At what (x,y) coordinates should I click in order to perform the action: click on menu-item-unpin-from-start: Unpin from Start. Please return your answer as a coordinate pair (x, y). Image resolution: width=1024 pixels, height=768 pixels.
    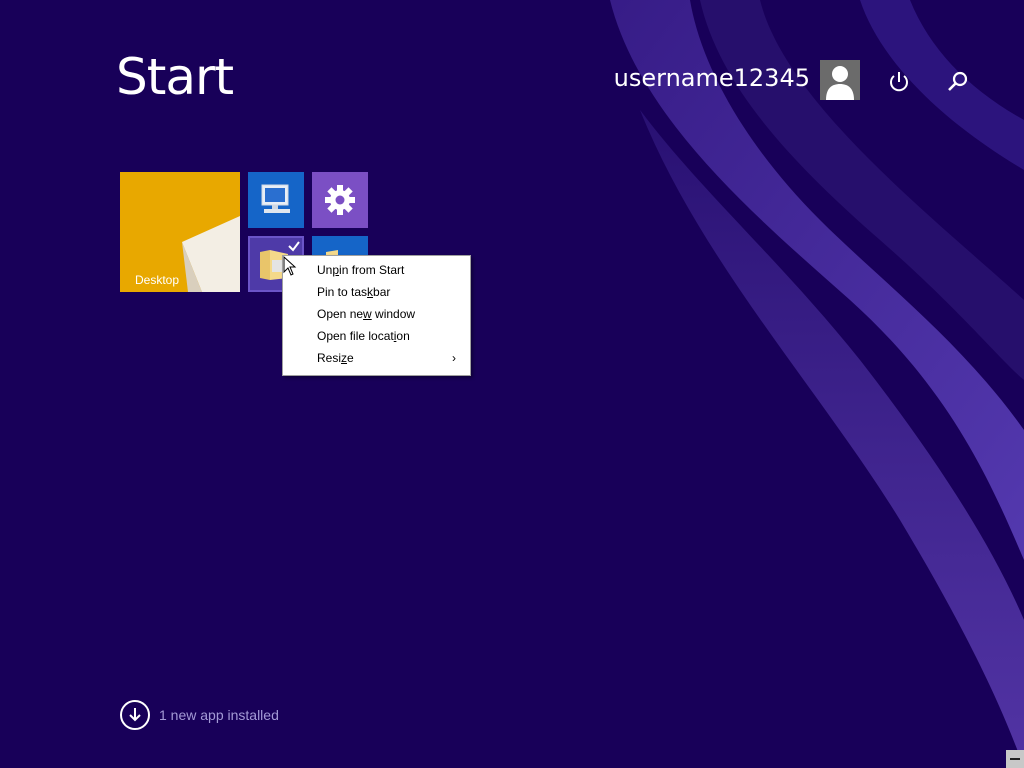
    Looking at the image, I should click on (376, 270).